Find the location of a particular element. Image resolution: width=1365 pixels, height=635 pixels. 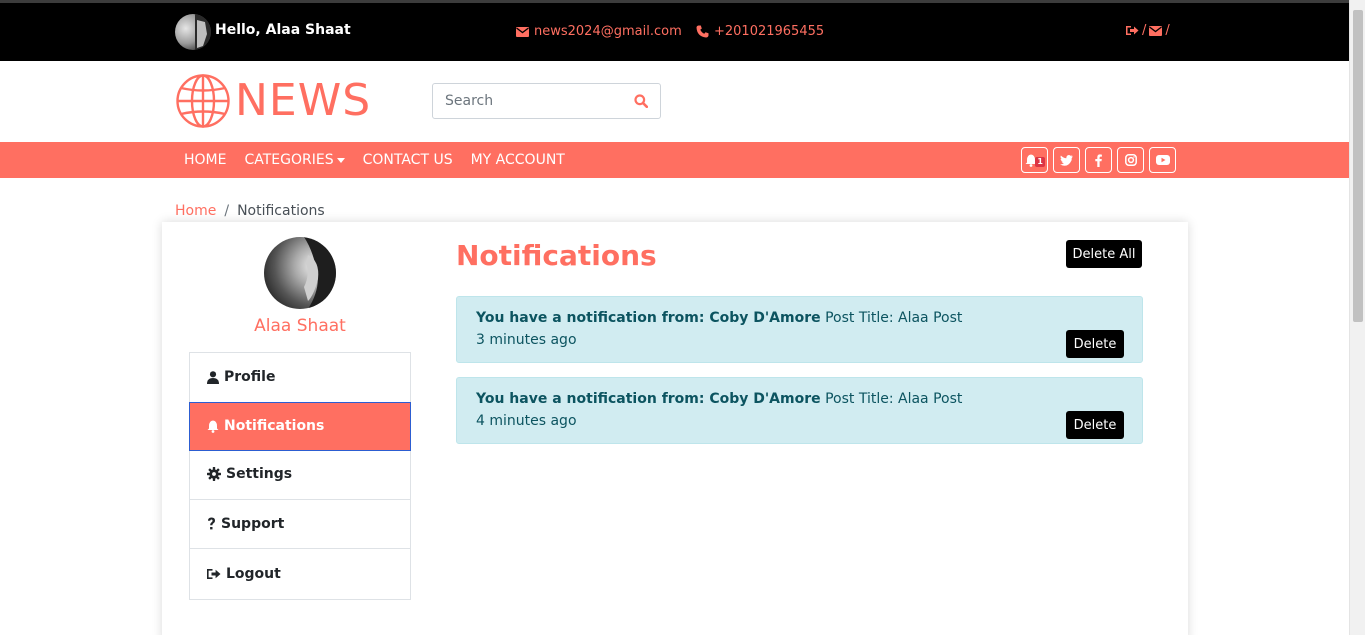

twitter-button is located at coordinates (1066, 160).